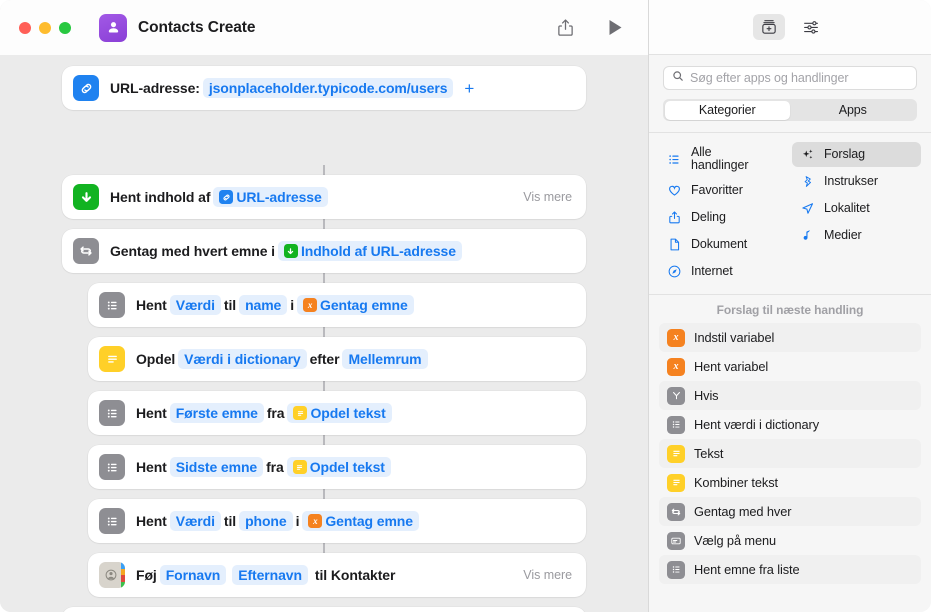 Image resolution: width=931 pixels, height=612 pixels. Describe the element at coordinates (856, 154) in the screenshot. I see `sidebar-item-forslag: Forslag` at that location.